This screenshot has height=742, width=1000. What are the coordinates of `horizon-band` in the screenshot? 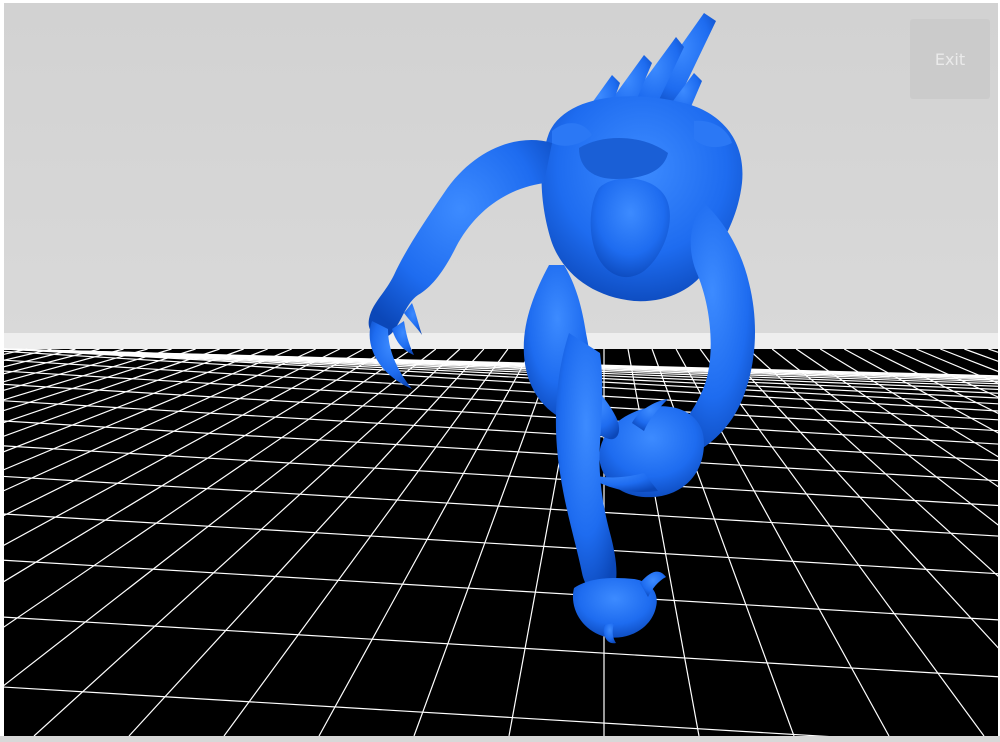 It's located at (501, 342).